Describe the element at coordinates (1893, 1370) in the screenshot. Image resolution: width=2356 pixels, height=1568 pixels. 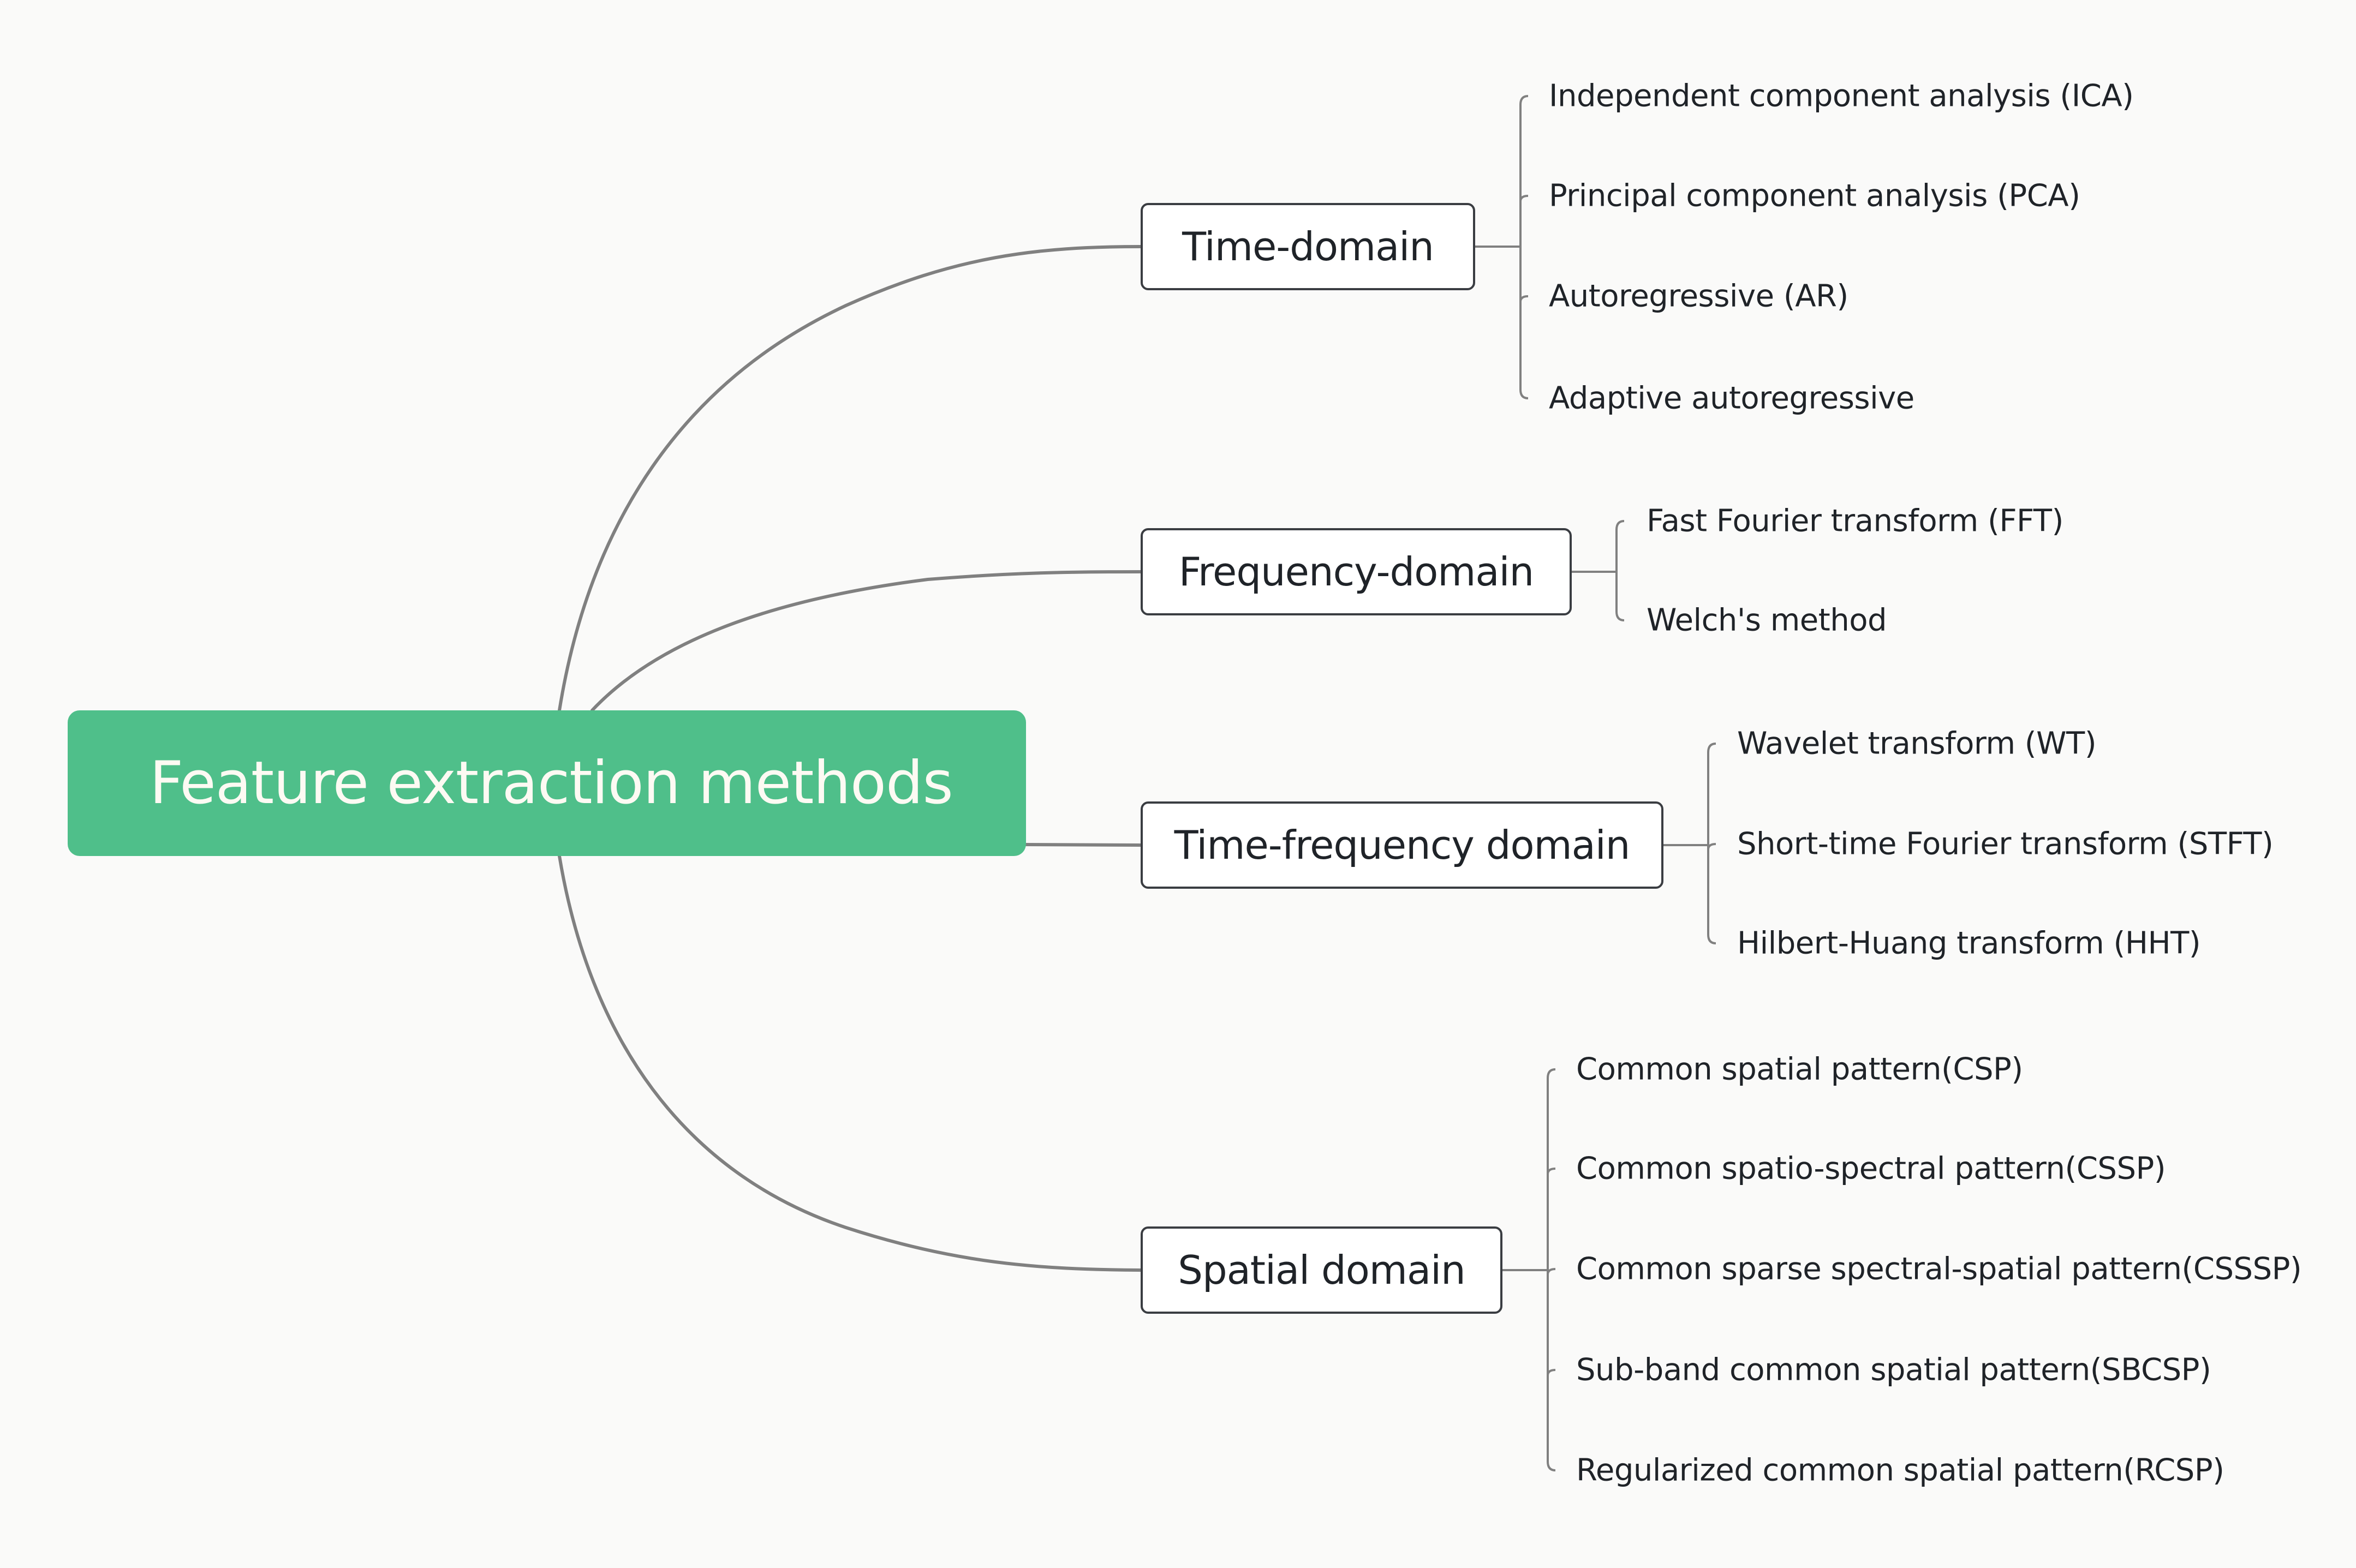
I see `leaf-sbcsp: Sub-band common spatial pattern(SBCSP)` at that location.